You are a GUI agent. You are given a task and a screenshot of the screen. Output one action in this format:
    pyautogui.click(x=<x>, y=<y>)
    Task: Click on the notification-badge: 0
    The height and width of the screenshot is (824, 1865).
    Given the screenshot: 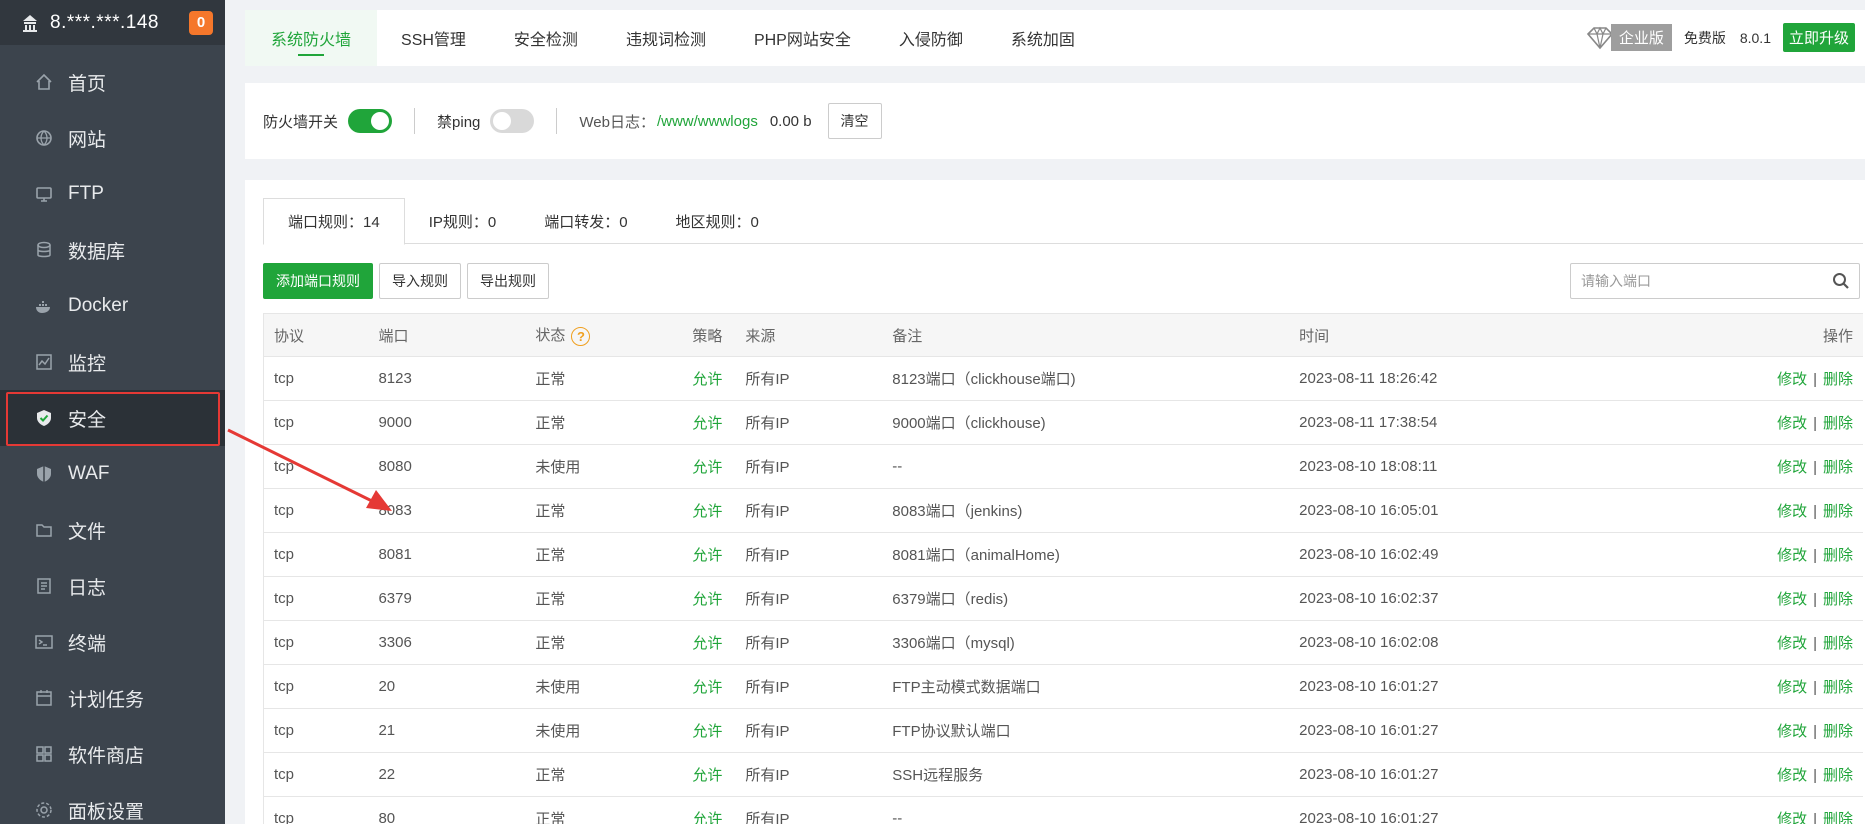 What is the action you would take?
    pyautogui.click(x=201, y=22)
    